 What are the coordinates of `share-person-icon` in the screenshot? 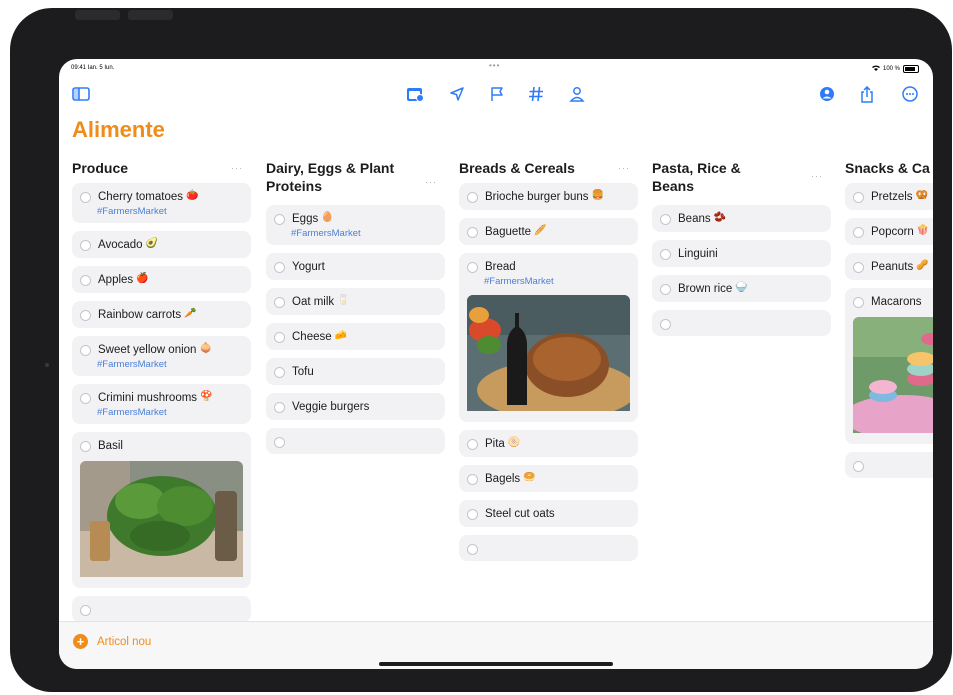 It's located at (827, 94).